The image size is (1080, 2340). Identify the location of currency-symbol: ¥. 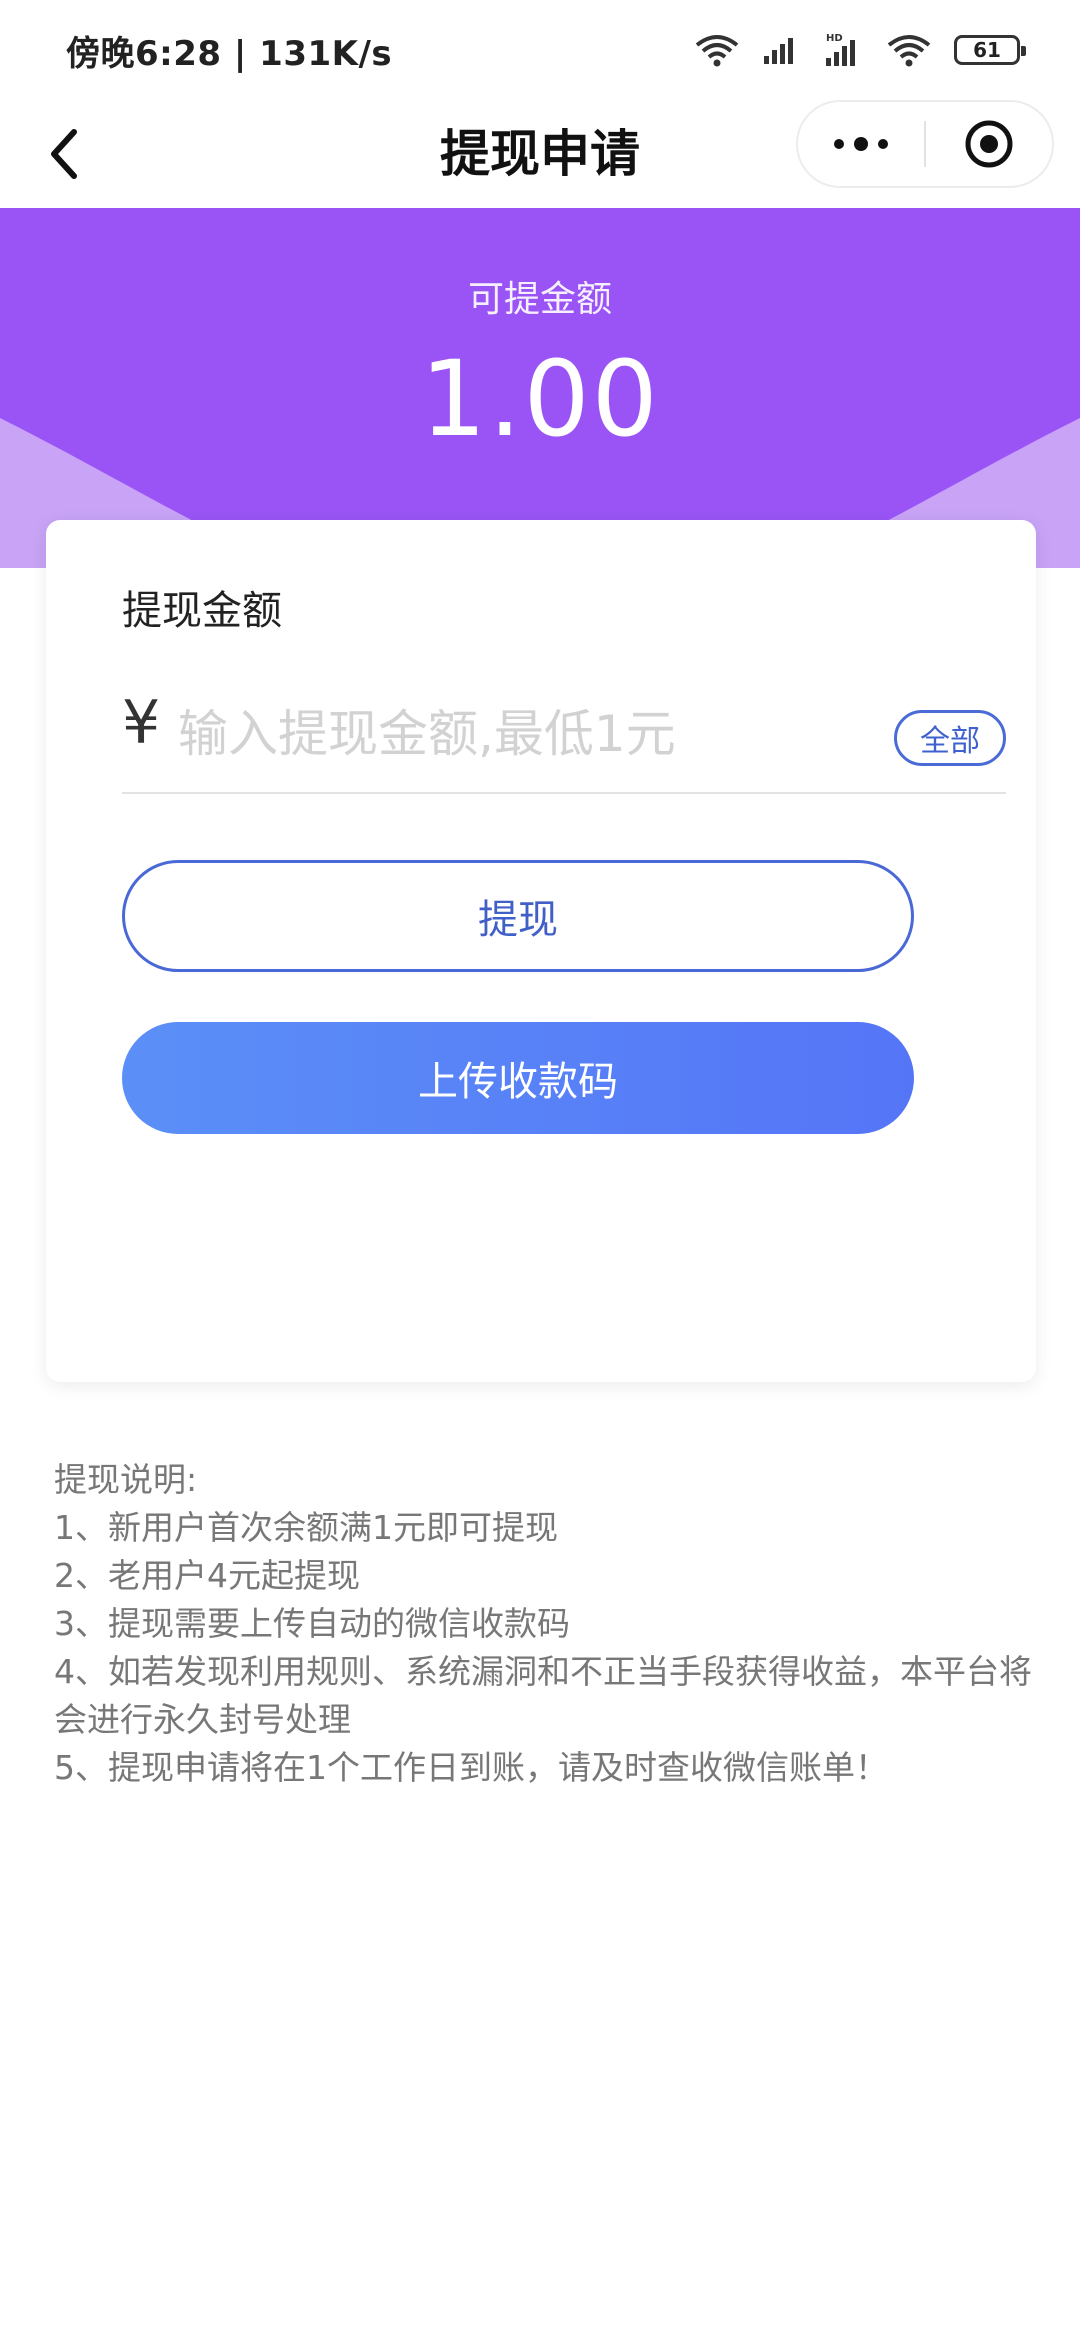
(141, 723).